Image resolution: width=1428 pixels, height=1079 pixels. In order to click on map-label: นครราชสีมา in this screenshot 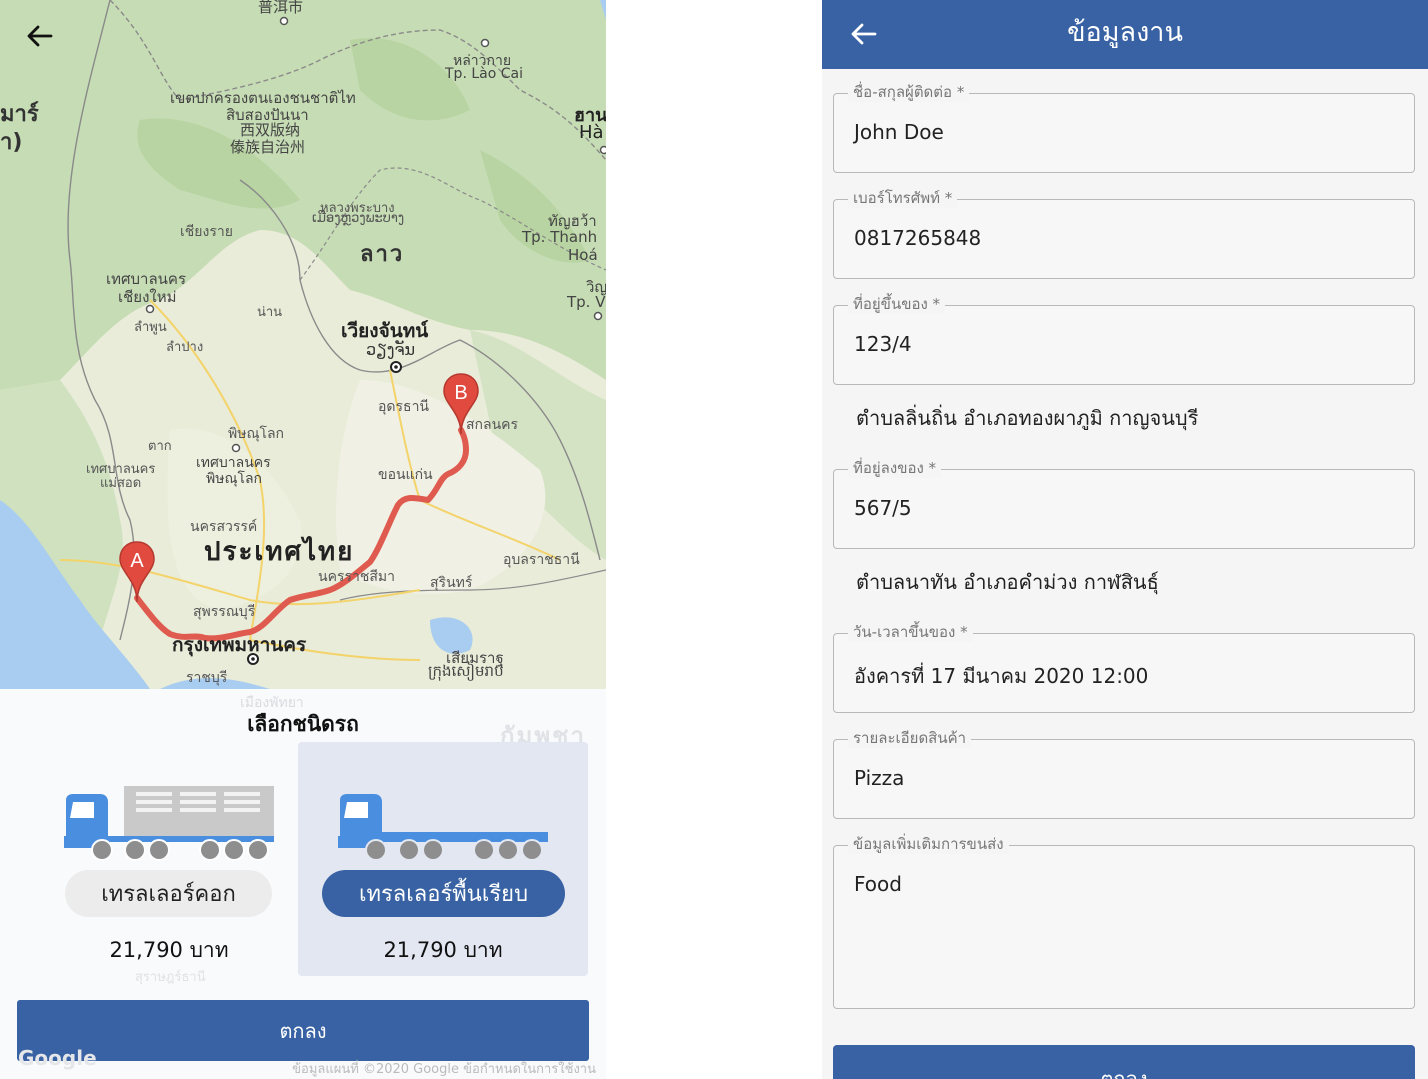, I will do `click(356, 577)`.